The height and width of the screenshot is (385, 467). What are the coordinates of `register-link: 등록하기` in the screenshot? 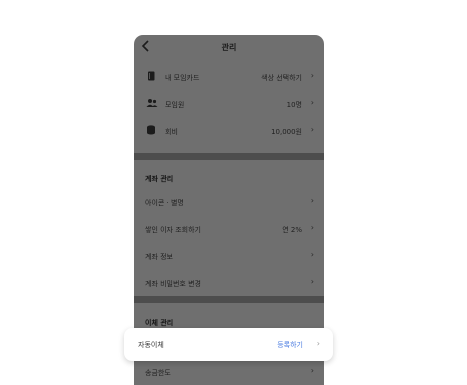 It's located at (290, 345).